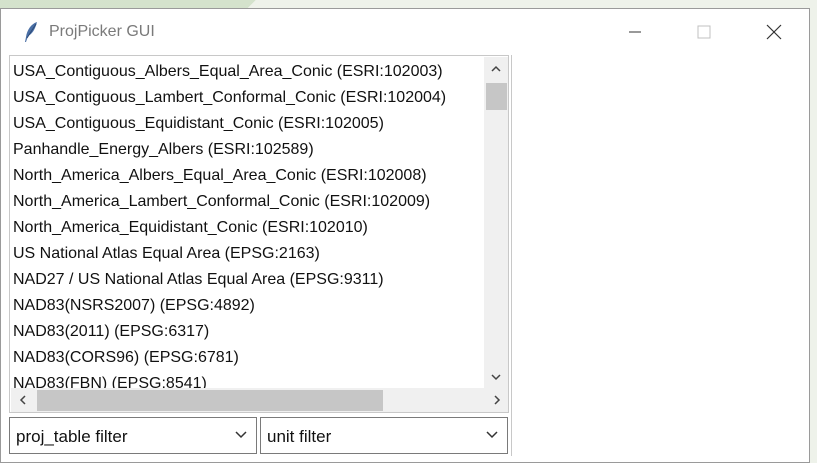  I want to click on list-item: NAD83(2011) (EPSG:6317), so click(248, 332).